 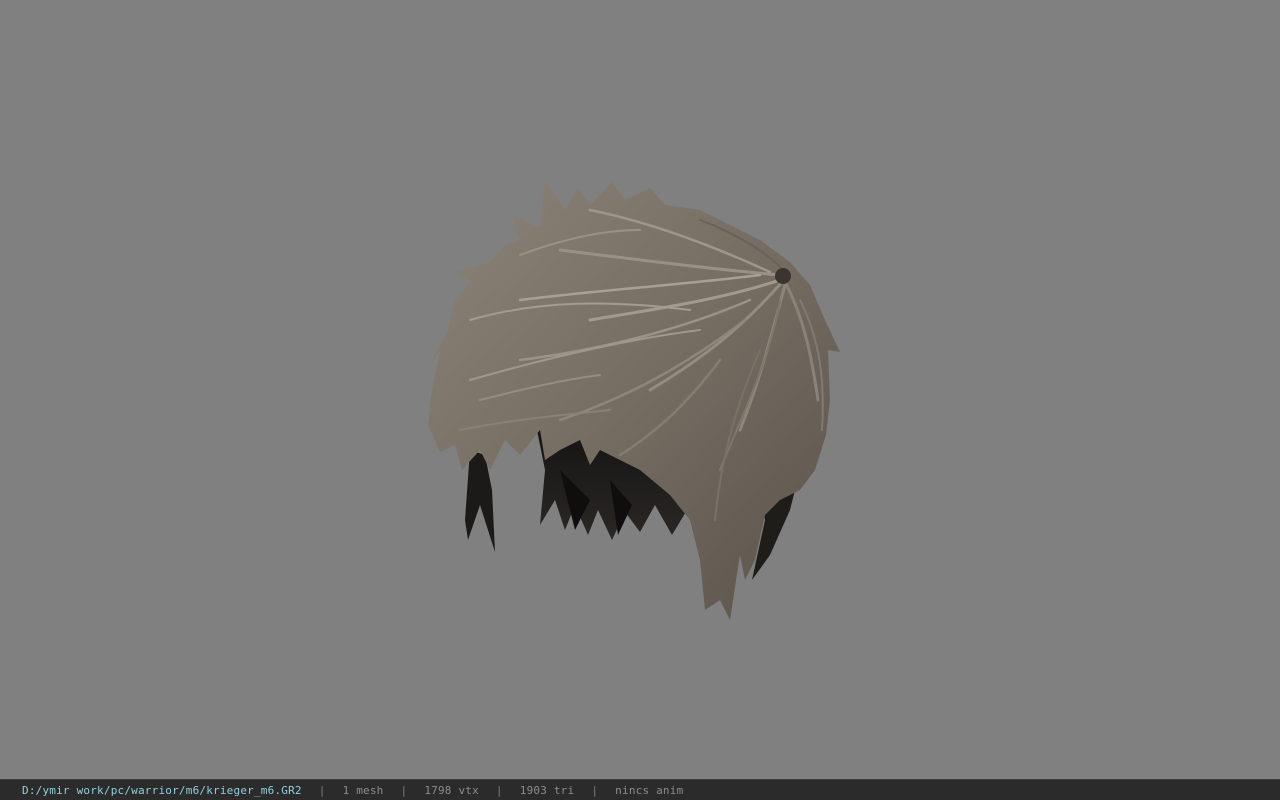 What do you see at coordinates (649, 790) in the screenshot?
I see `animation-status-label: nincs anim` at bounding box center [649, 790].